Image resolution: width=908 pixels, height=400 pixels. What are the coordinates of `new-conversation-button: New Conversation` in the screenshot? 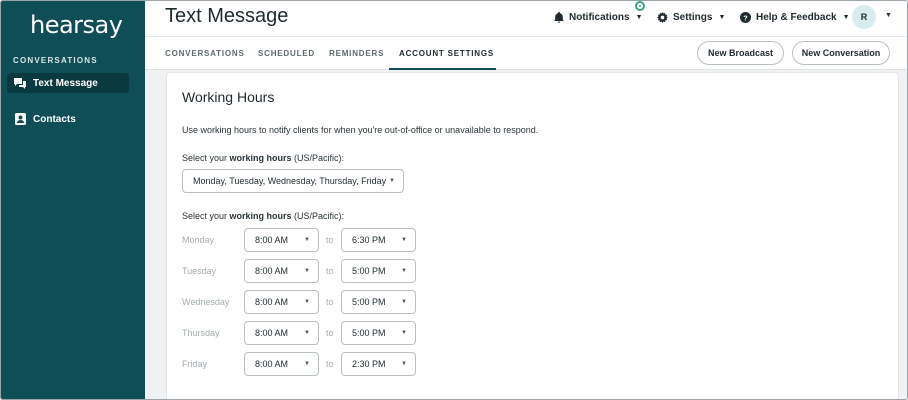 It's located at (841, 53).